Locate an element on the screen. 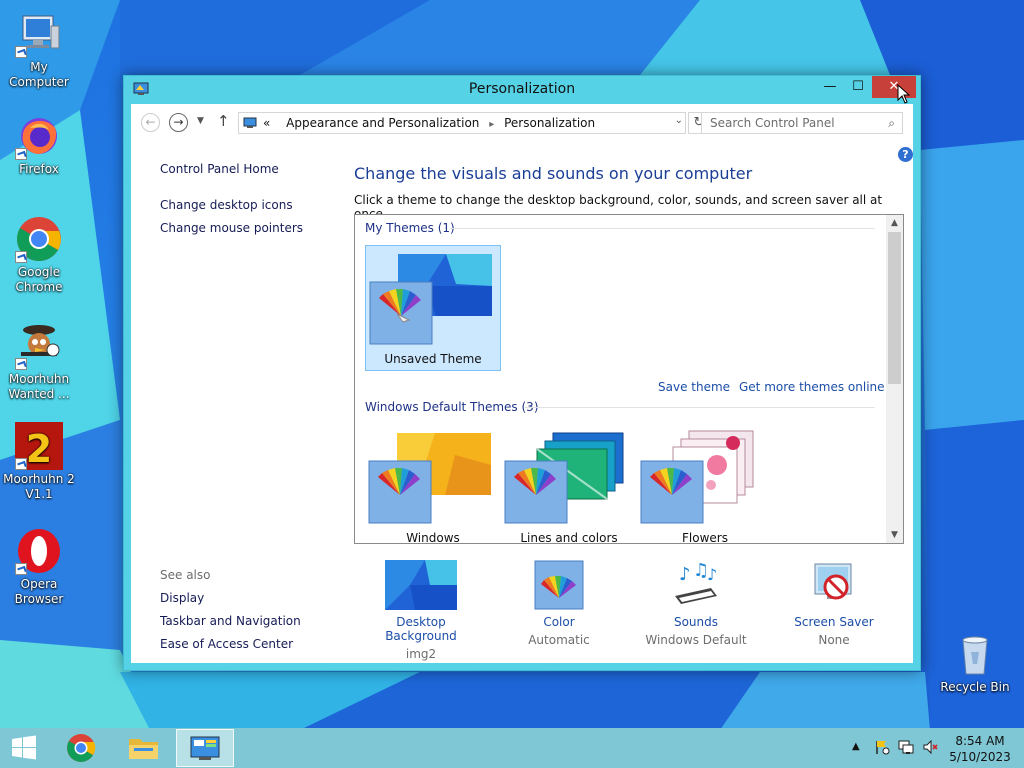  sounds-setting: ♪ ♫ ♪ Sounds Windows Default is located at coordinates (696, 603).